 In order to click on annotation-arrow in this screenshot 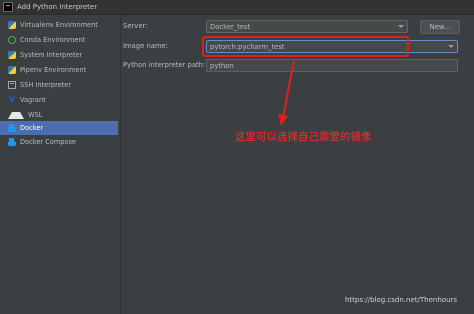, I will do `click(286, 92)`.